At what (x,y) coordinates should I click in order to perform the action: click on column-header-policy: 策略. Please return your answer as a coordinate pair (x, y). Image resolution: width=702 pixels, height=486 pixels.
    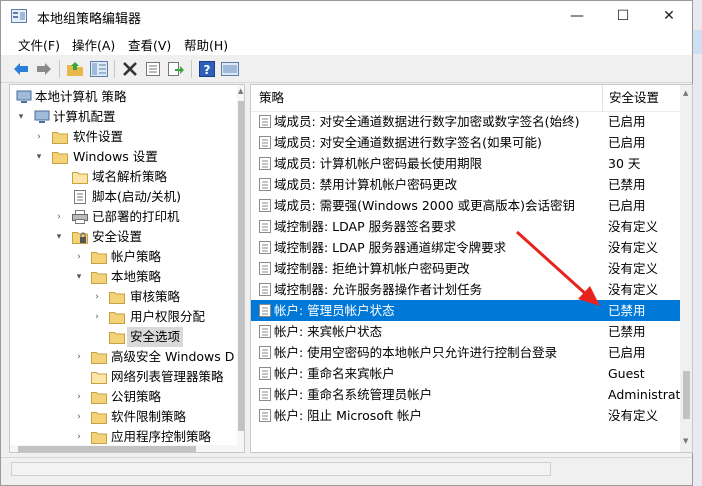
    Looking at the image, I should click on (426, 98).